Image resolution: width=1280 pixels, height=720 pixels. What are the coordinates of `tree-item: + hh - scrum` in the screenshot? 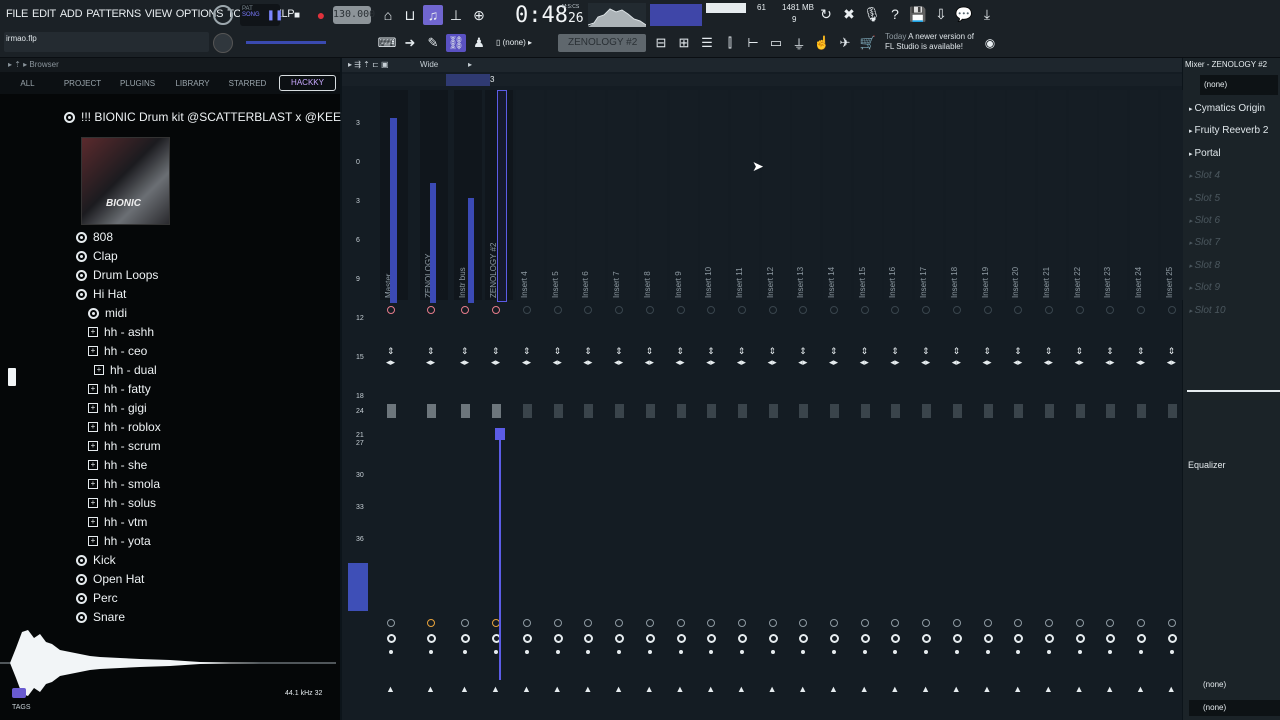 It's located at (124, 446).